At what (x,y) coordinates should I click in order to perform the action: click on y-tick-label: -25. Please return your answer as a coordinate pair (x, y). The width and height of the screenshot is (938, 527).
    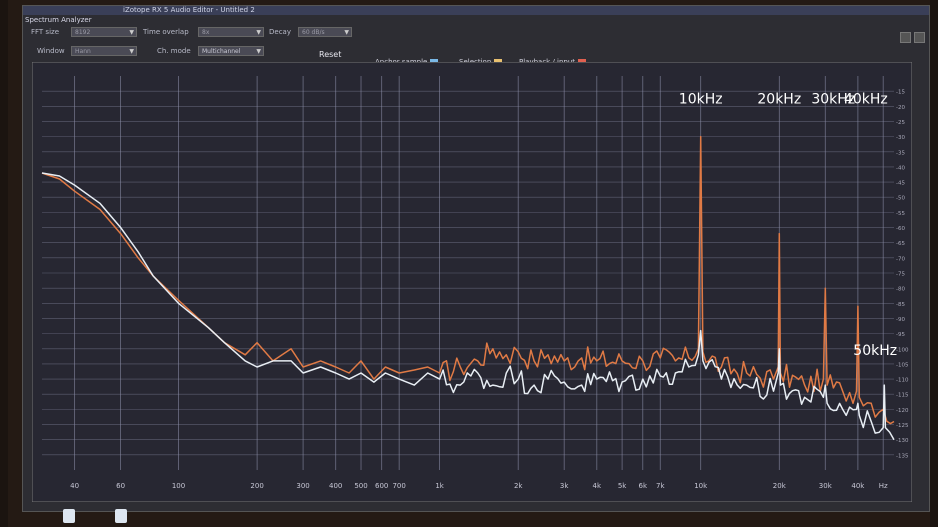
    Looking at the image, I should click on (900, 123).